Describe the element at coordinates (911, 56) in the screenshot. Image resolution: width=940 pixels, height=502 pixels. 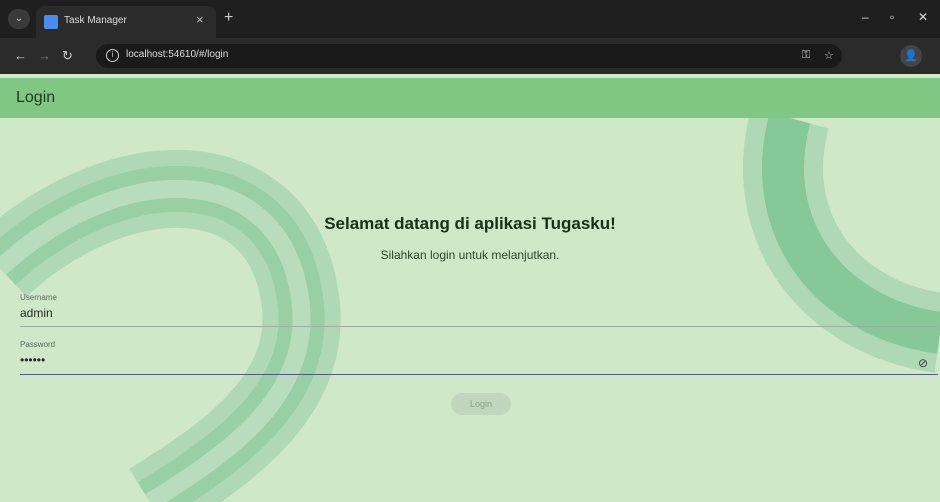
I see `profile-avatar-icon: 👤` at that location.